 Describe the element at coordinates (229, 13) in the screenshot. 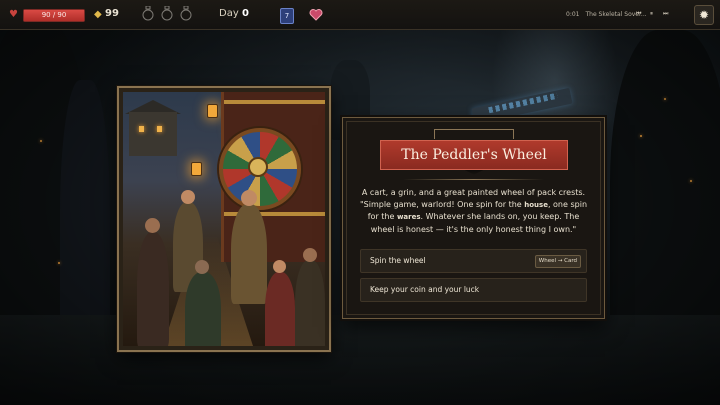

I see `day-label: Day` at that location.